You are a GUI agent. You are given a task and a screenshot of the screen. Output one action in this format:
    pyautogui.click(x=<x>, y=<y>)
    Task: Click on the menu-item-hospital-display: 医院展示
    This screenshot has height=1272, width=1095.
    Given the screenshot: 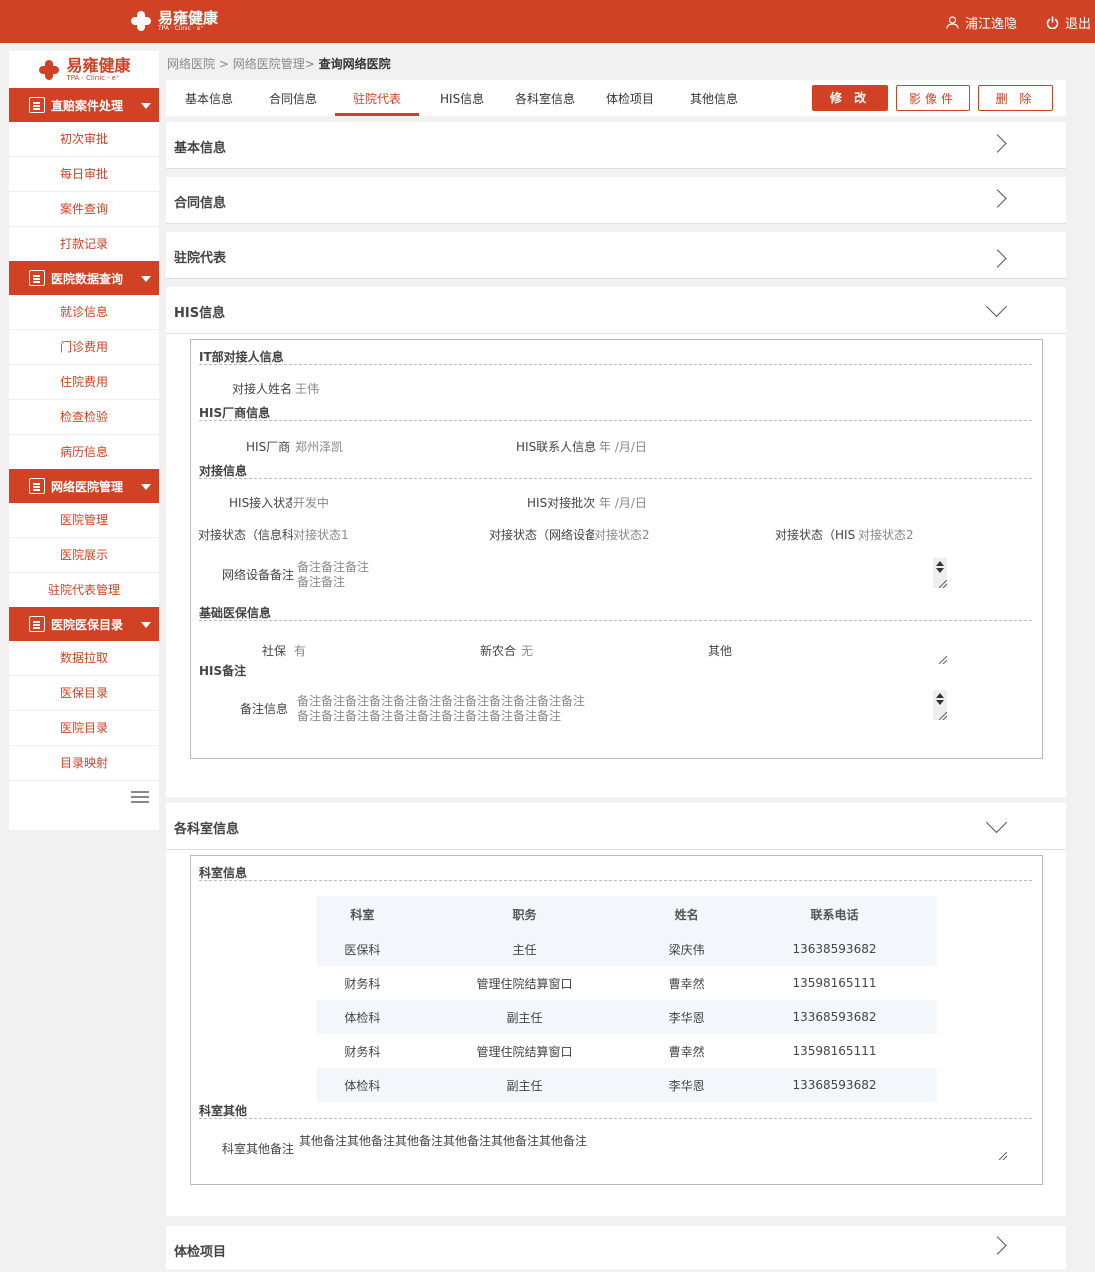 What is the action you would take?
    pyautogui.click(x=84, y=555)
    